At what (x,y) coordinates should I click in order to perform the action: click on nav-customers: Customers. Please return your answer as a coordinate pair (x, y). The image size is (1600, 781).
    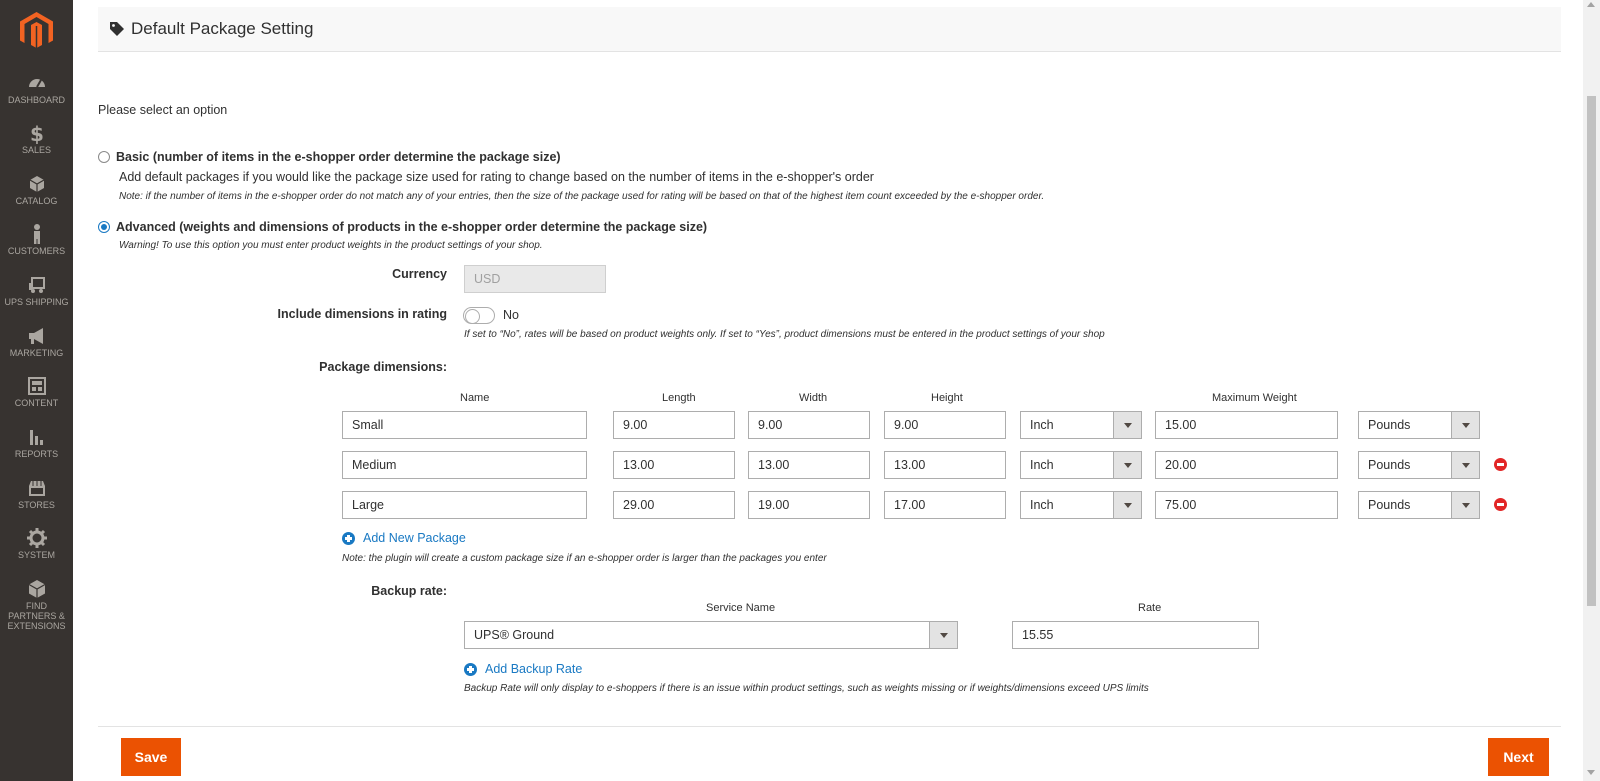
    Looking at the image, I should click on (36, 249).